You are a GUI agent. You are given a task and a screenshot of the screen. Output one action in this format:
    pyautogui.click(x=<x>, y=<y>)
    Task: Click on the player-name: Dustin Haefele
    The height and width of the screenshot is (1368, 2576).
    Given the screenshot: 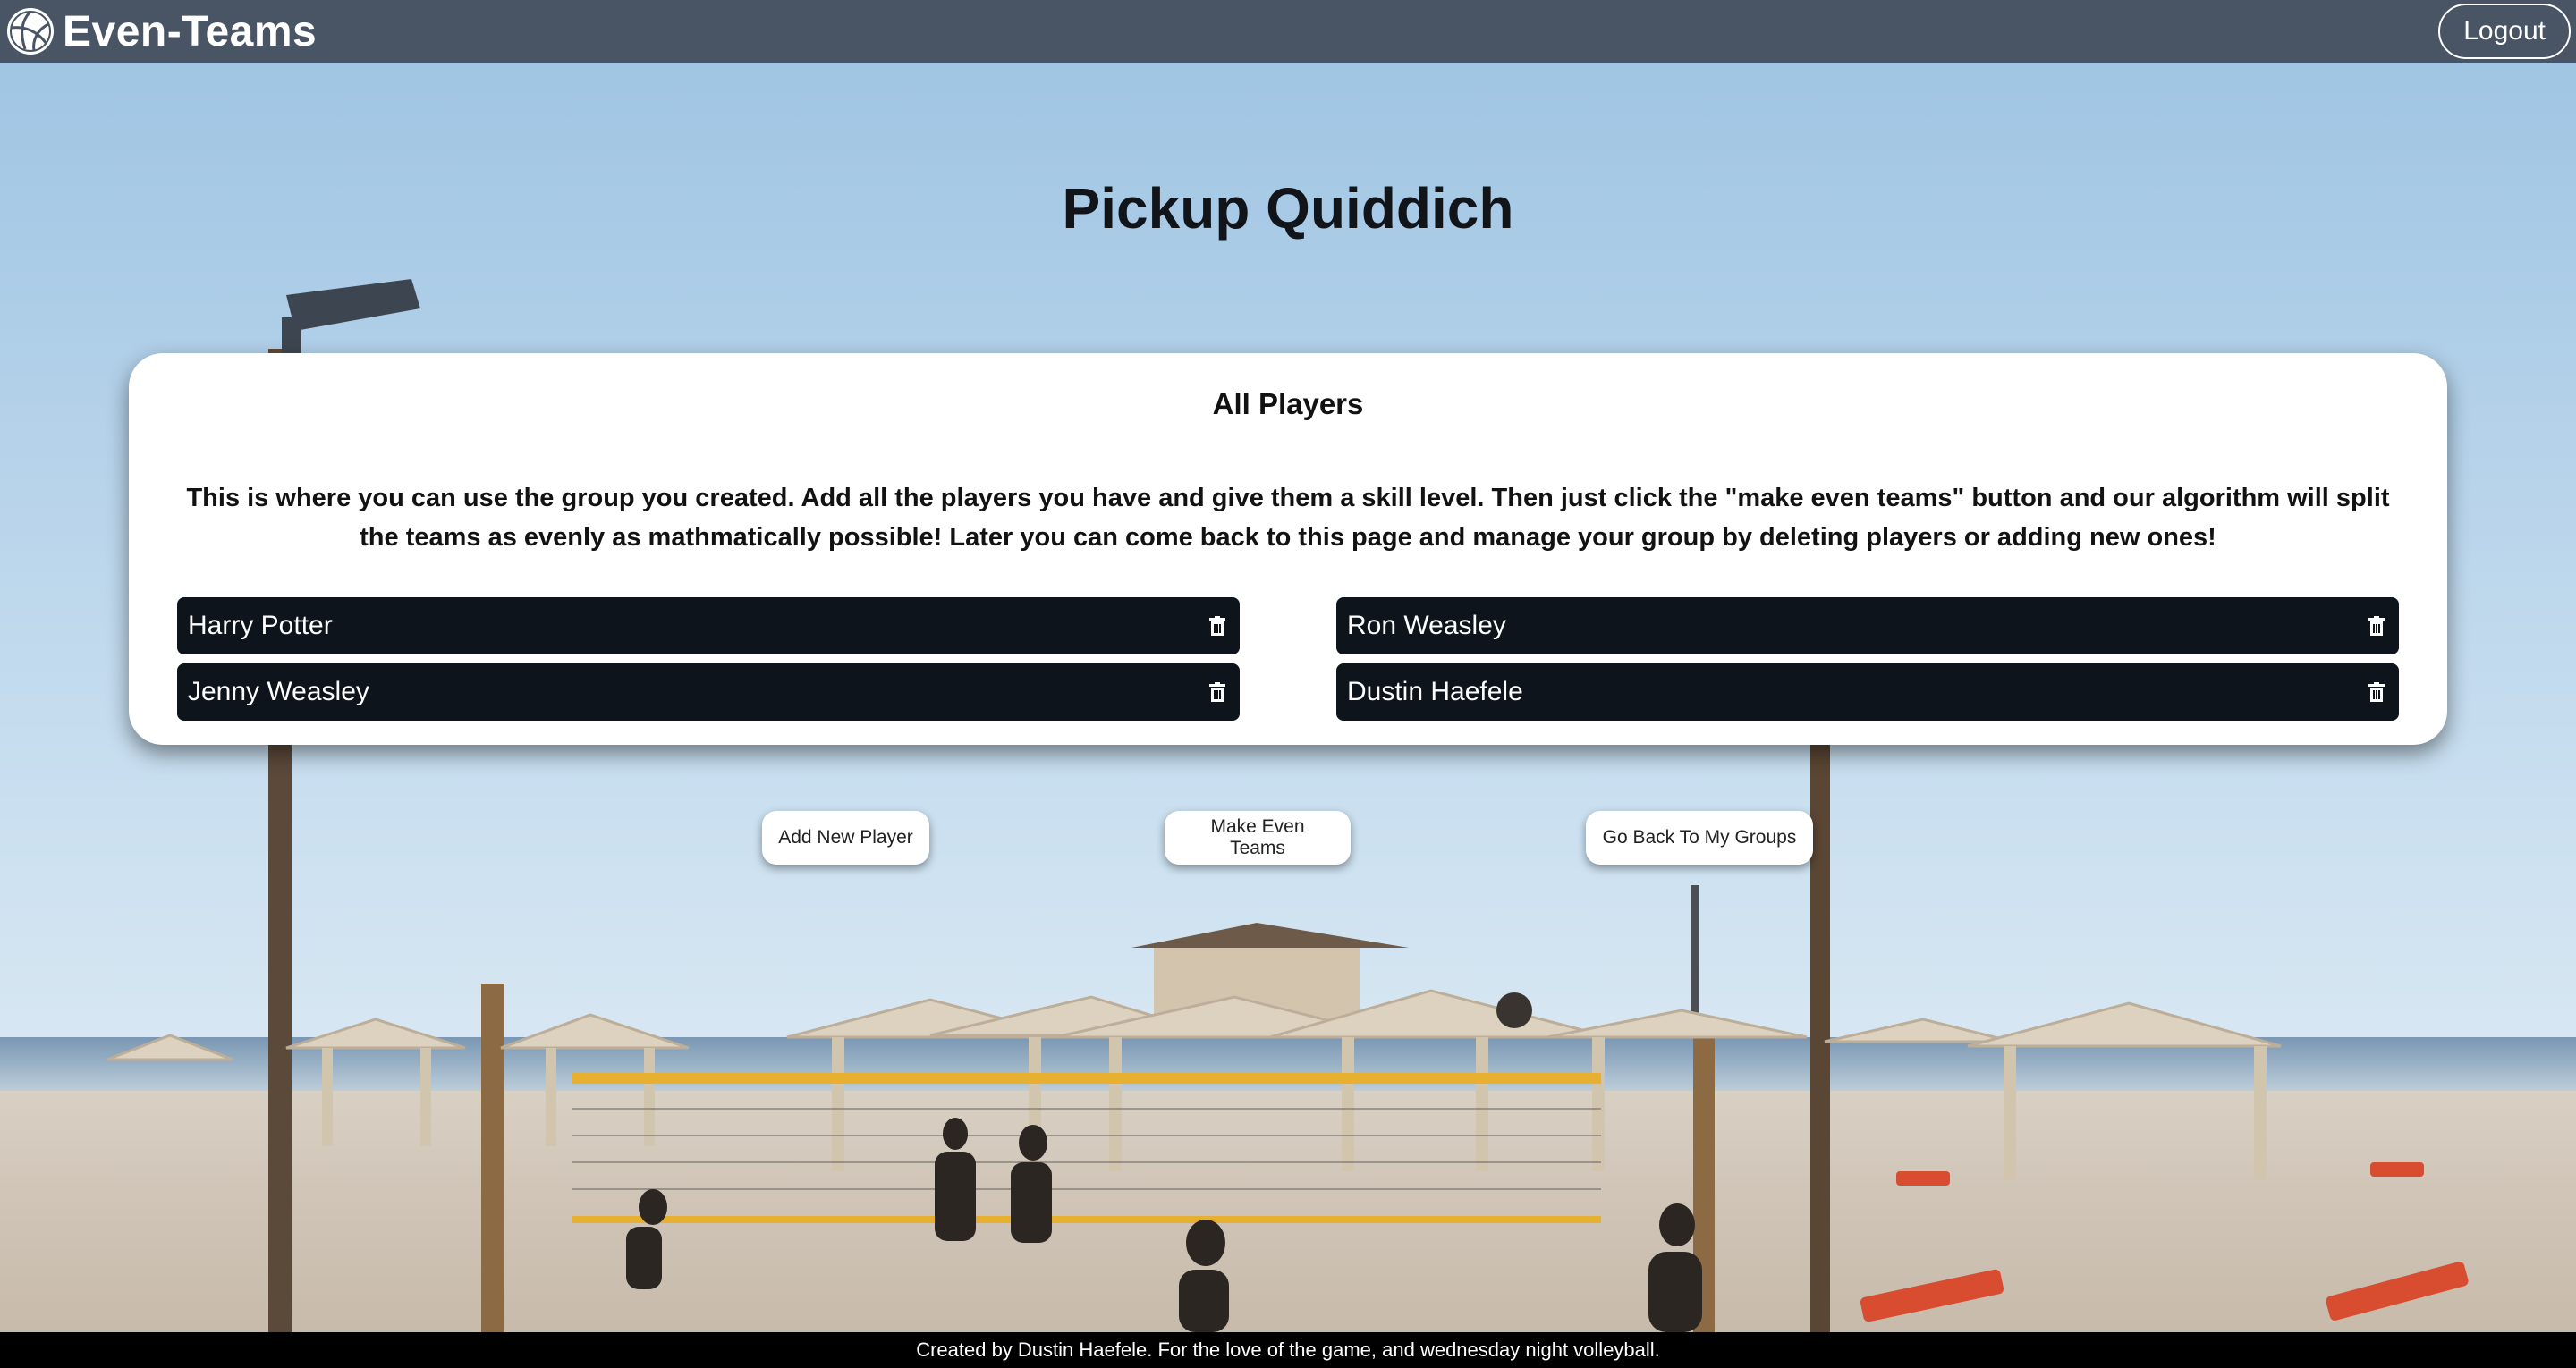 What is the action you would take?
    pyautogui.click(x=1435, y=692)
    